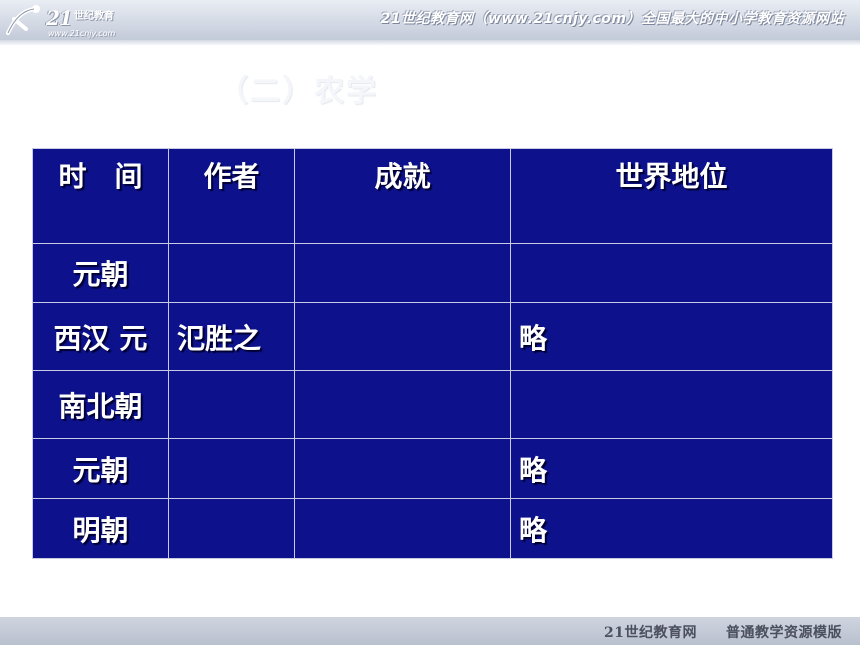  What do you see at coordinates (231, 196) in the screenshot?
I see `header-cell-author: 作者` at bounding box center [231, 196].